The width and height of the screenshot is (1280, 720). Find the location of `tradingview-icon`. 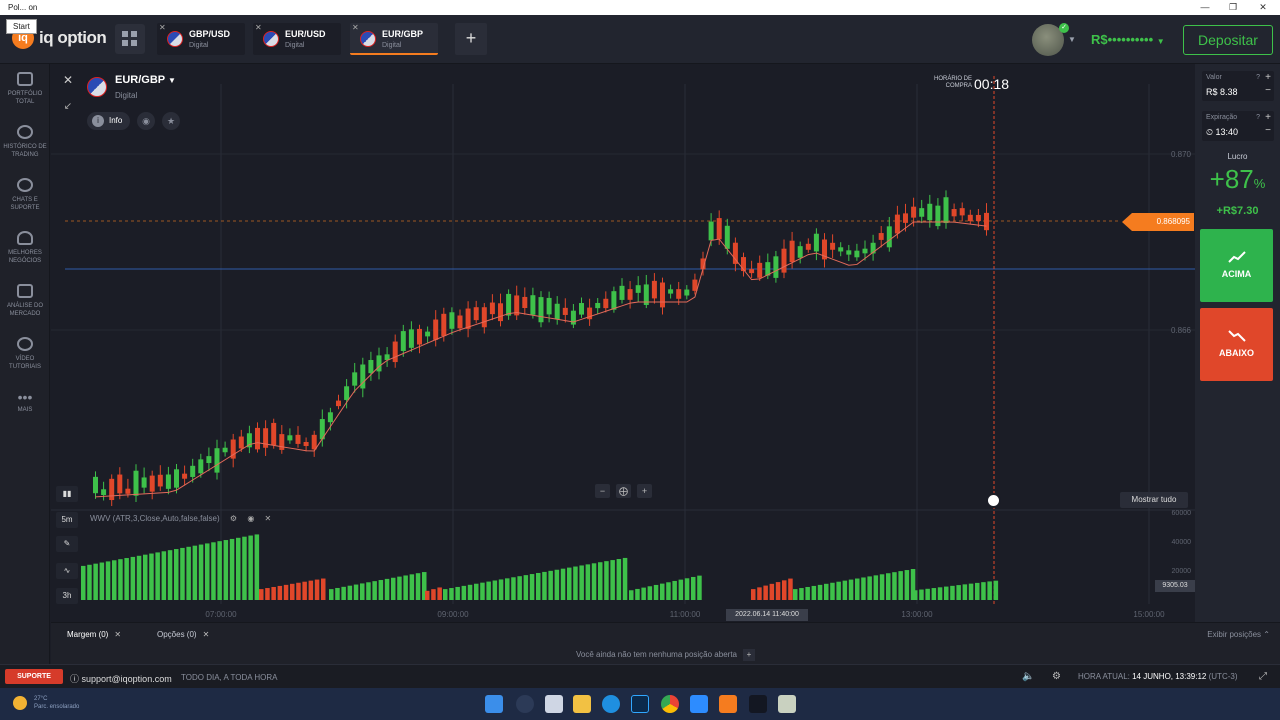

tradingview-icon is located at coordinates (758, 704).